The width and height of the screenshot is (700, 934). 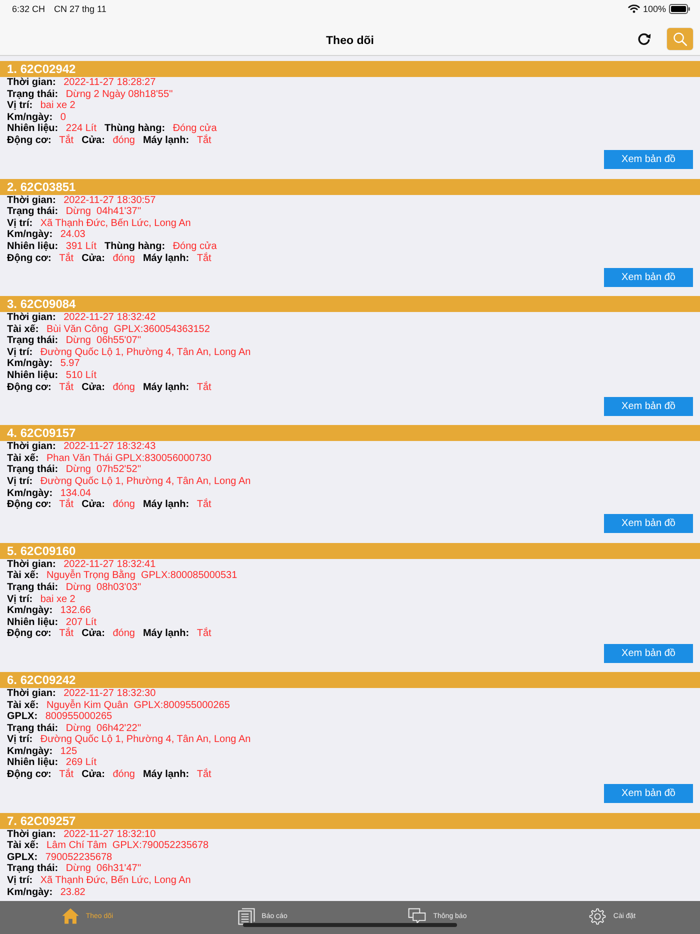 What do you see at coordinates (350, 550) in the screenshot?
I see `vehicle-header: 5. 62C09160` at bounding box center [350, 550].